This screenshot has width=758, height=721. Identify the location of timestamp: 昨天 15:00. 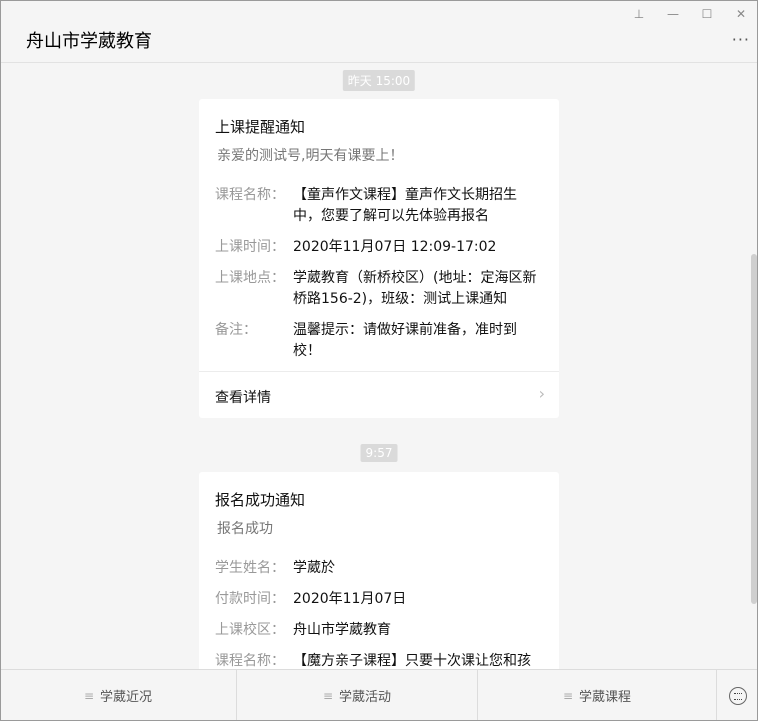
(379, 80).